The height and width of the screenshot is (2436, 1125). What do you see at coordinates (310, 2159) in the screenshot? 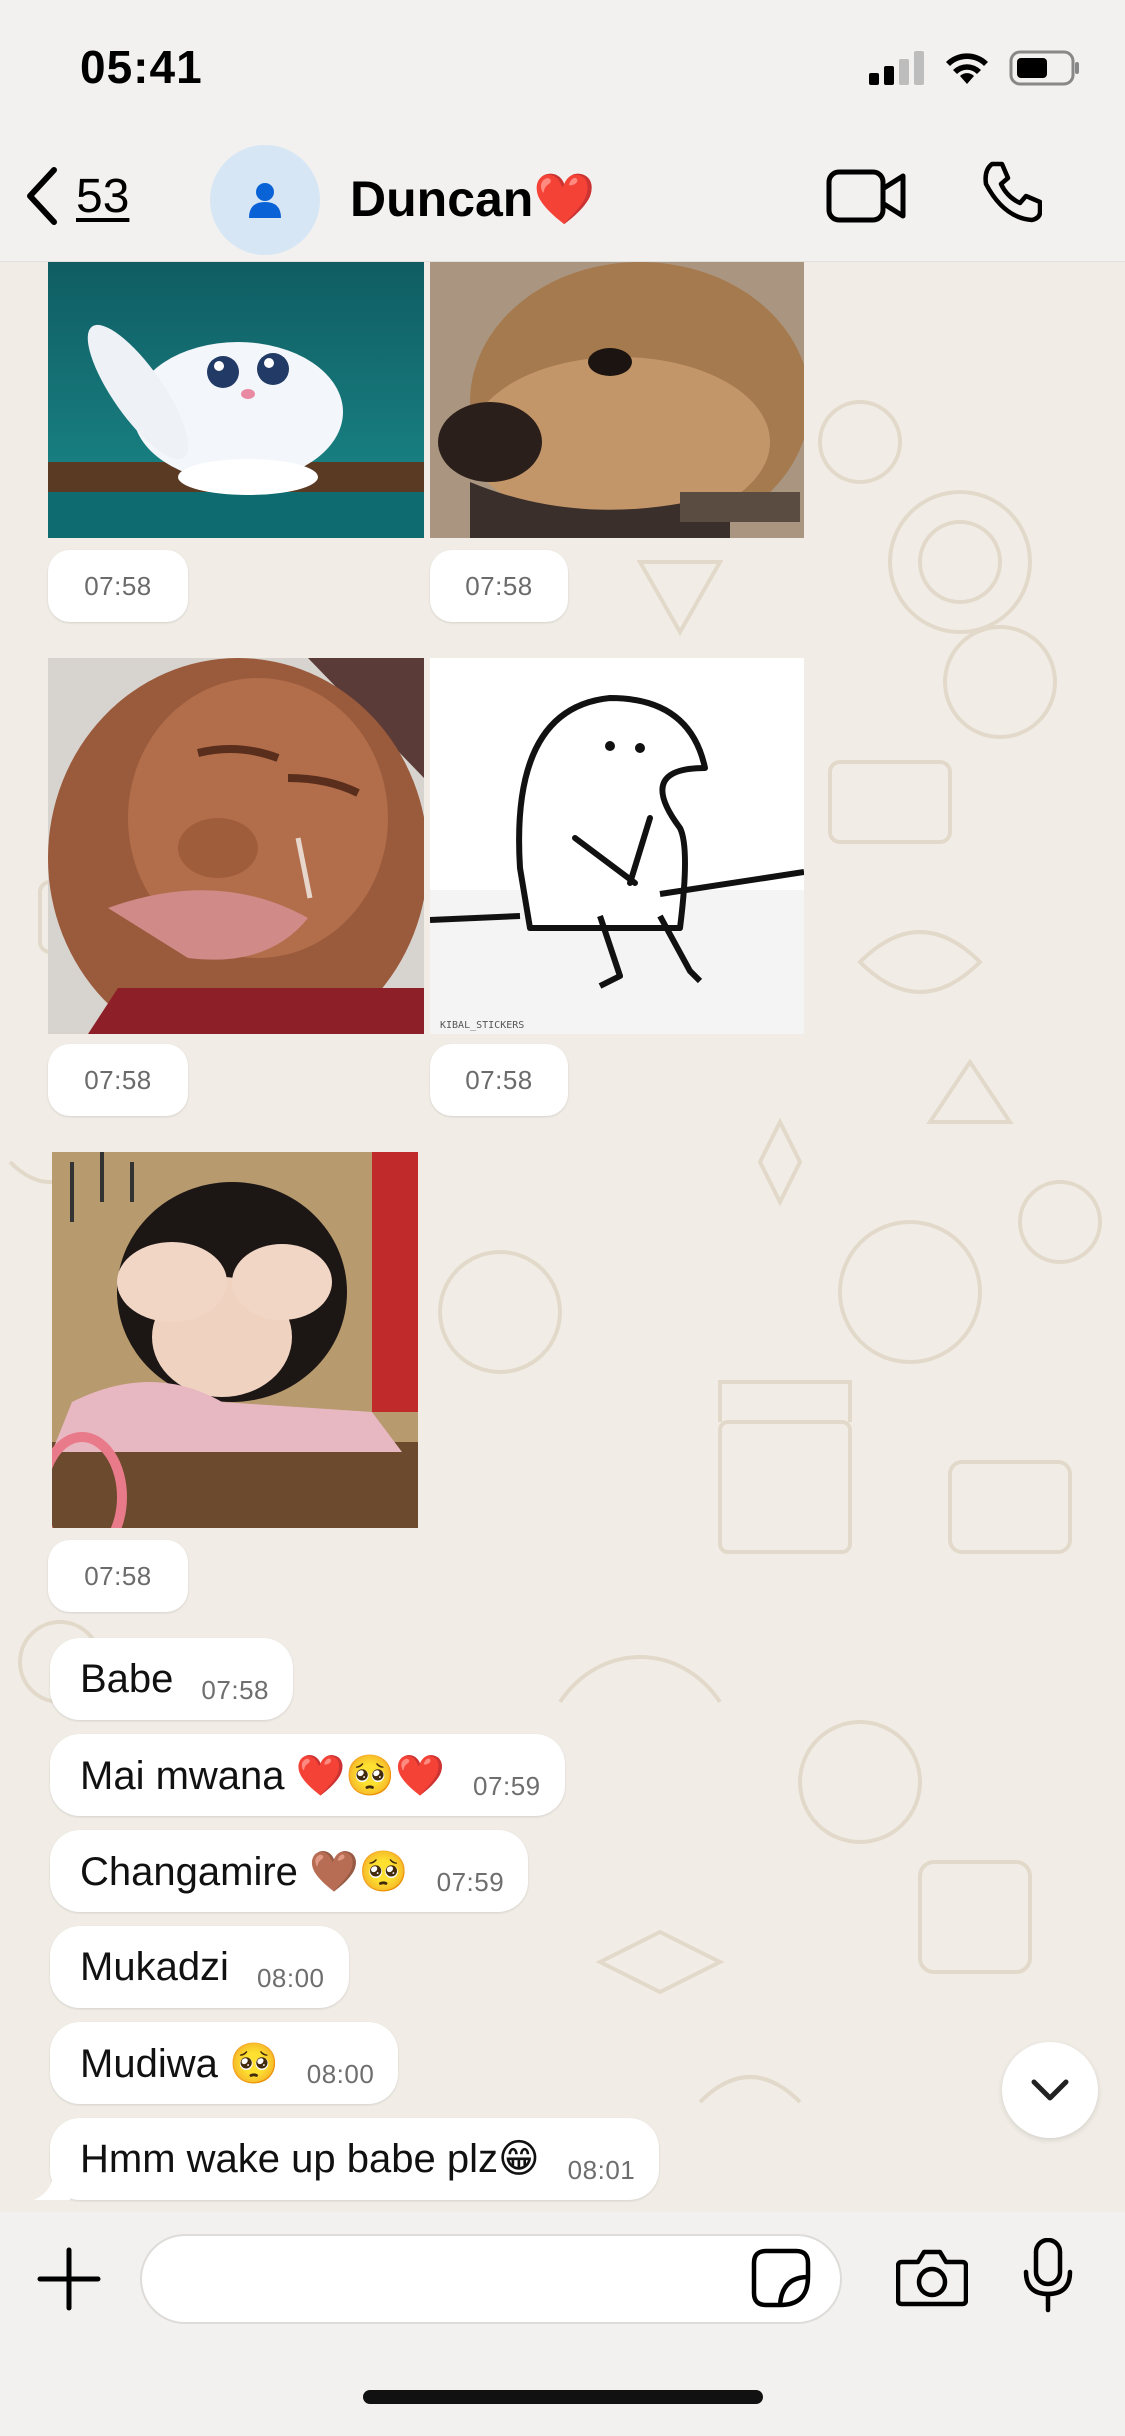
I see `message-text: Hmm wake up babe plz😁` at bounding box center [310, 2159].